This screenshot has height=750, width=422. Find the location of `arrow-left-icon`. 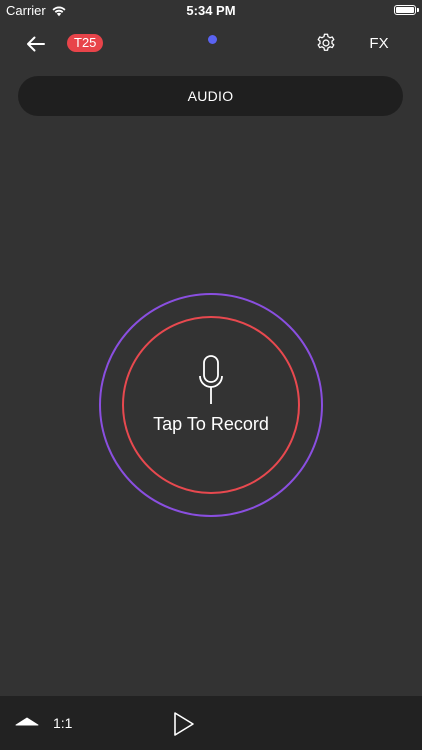

arrow-left-icon is located at coordinates (36, 44).